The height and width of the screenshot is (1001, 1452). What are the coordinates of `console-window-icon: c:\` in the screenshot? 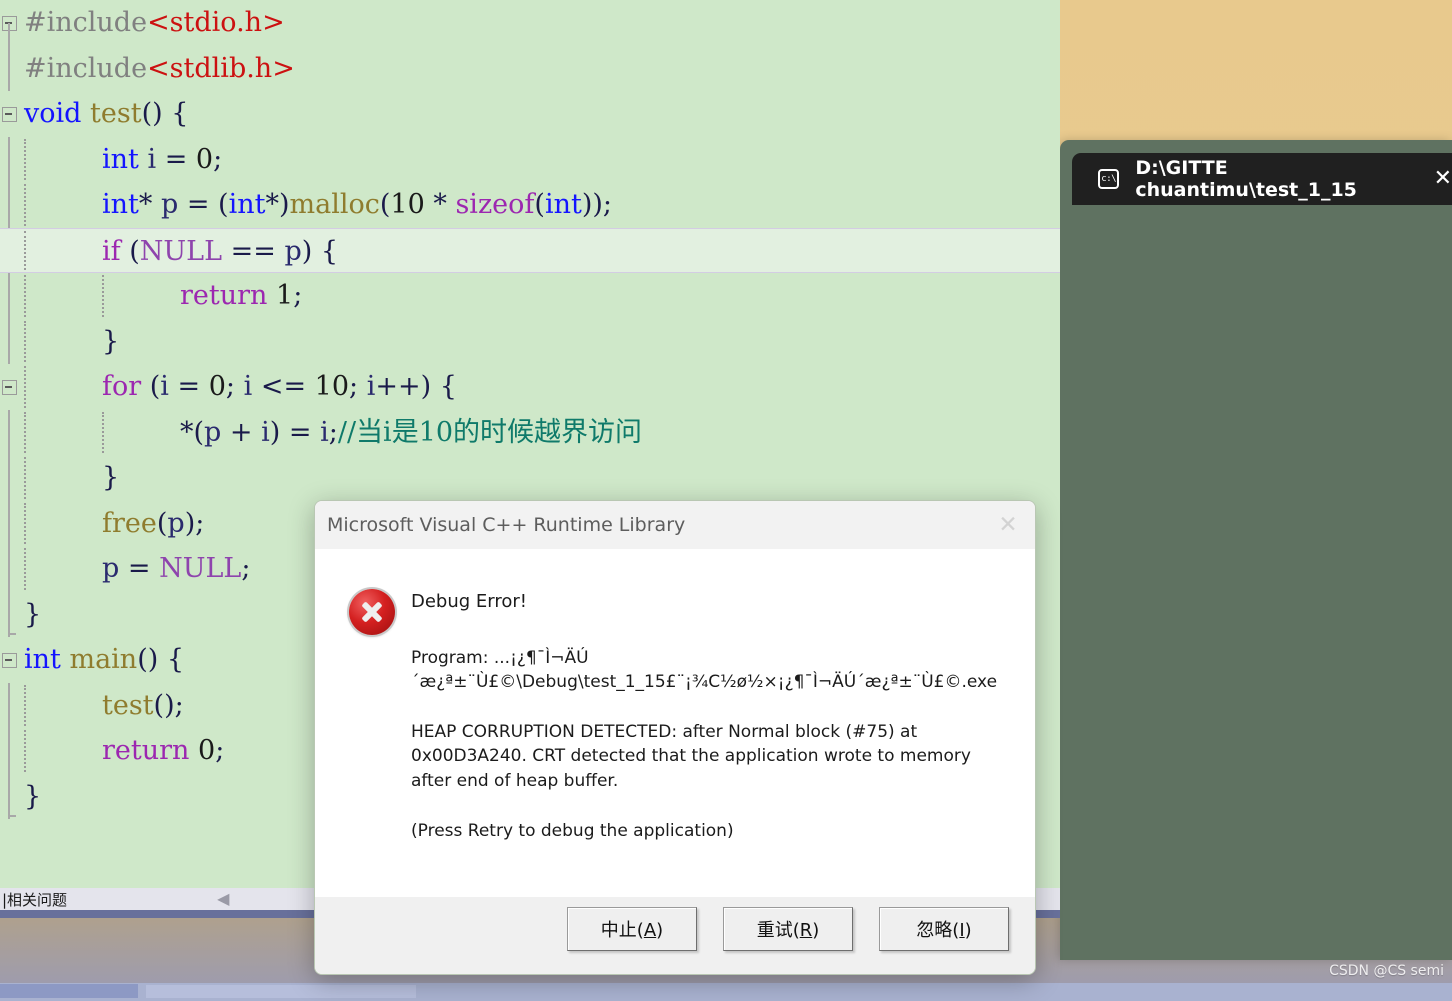 It's located at (1109, 179).